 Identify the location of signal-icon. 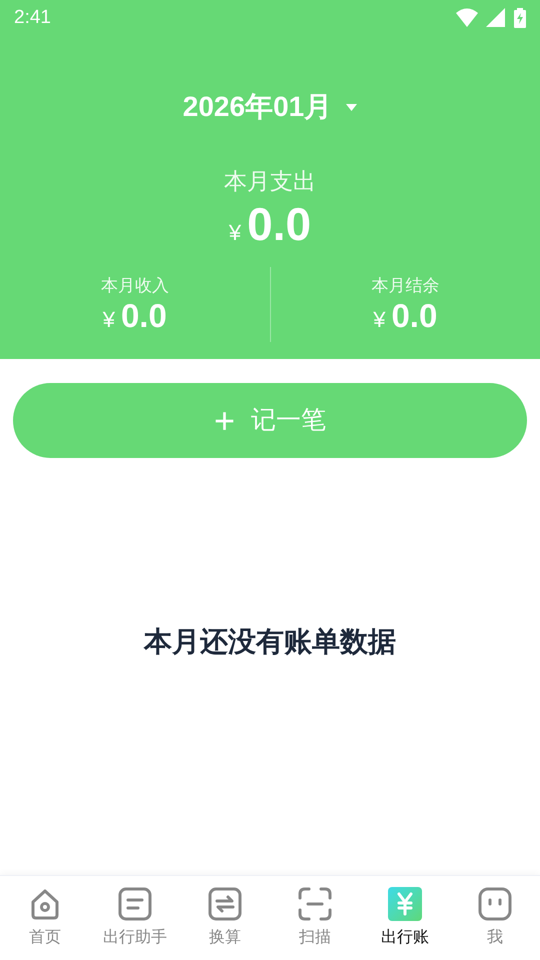
(496, 18).